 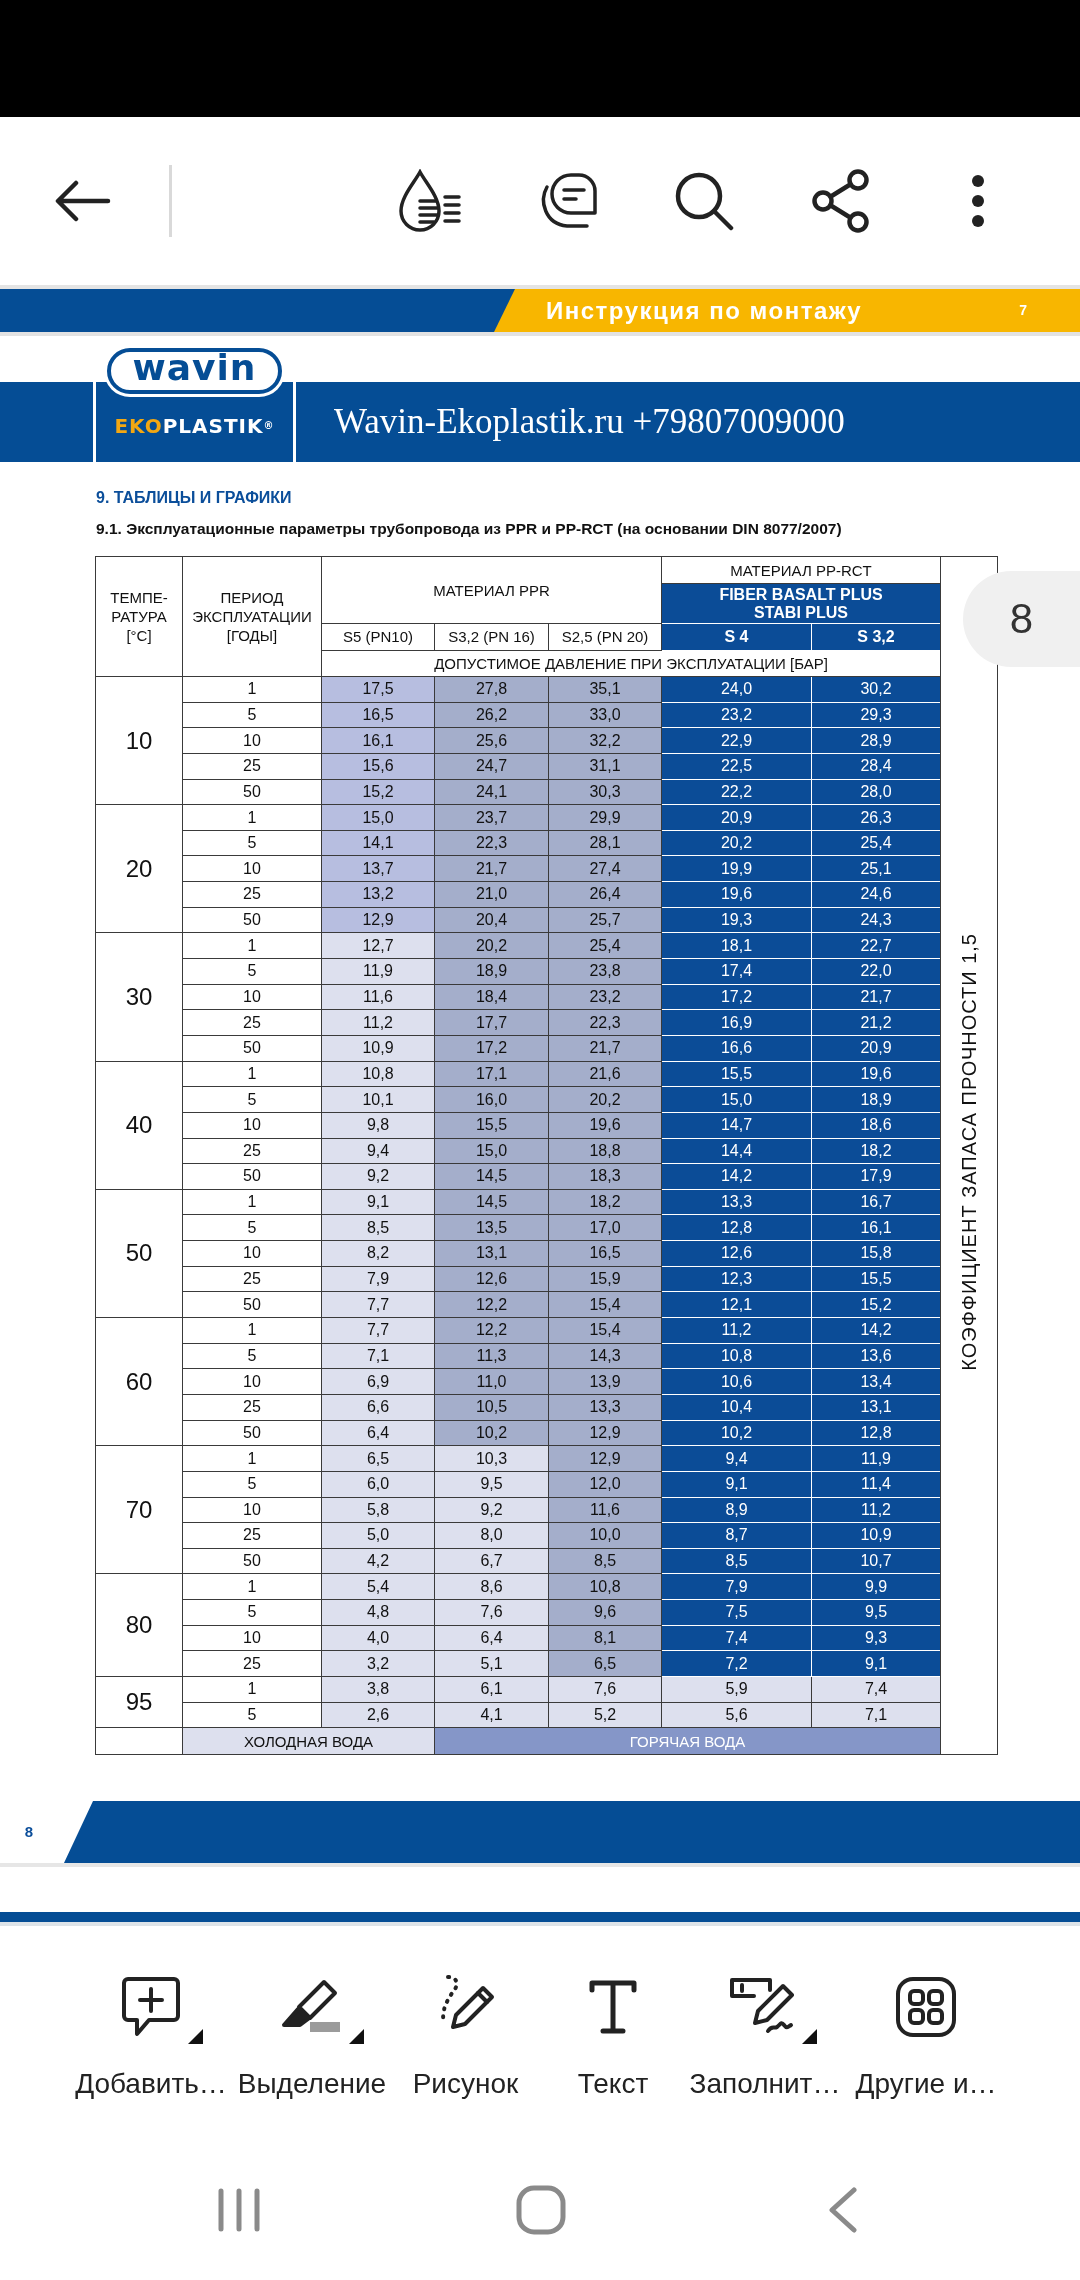 I want to click on table-cell: 12,0, so click(x=605, y=1484).